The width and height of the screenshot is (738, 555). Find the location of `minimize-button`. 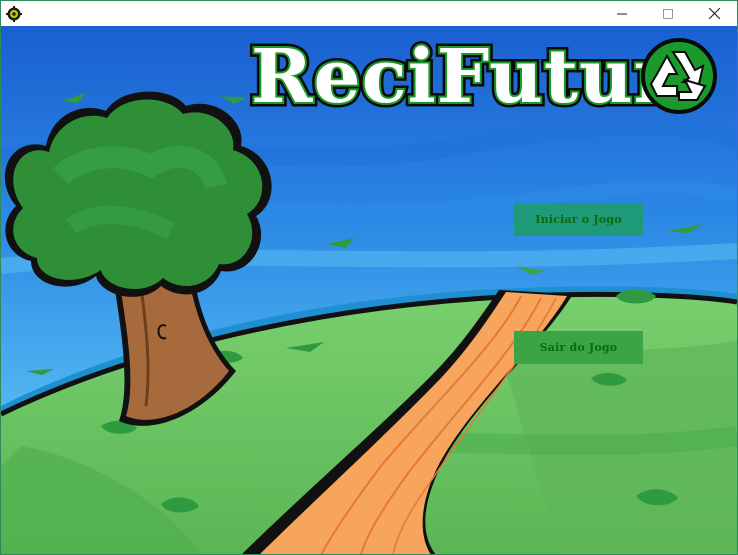

minimize-button is located at coordinates (622, 13).